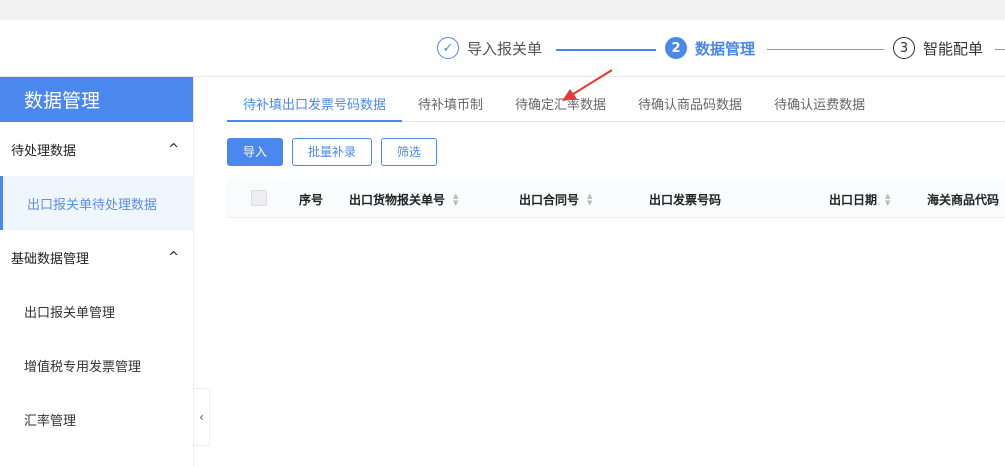 The width and height of the screenshot is (1005, 467). Describe the element at coordinates (904, 48) in the screenshot. I see `step-number-icon: 3` at that location.